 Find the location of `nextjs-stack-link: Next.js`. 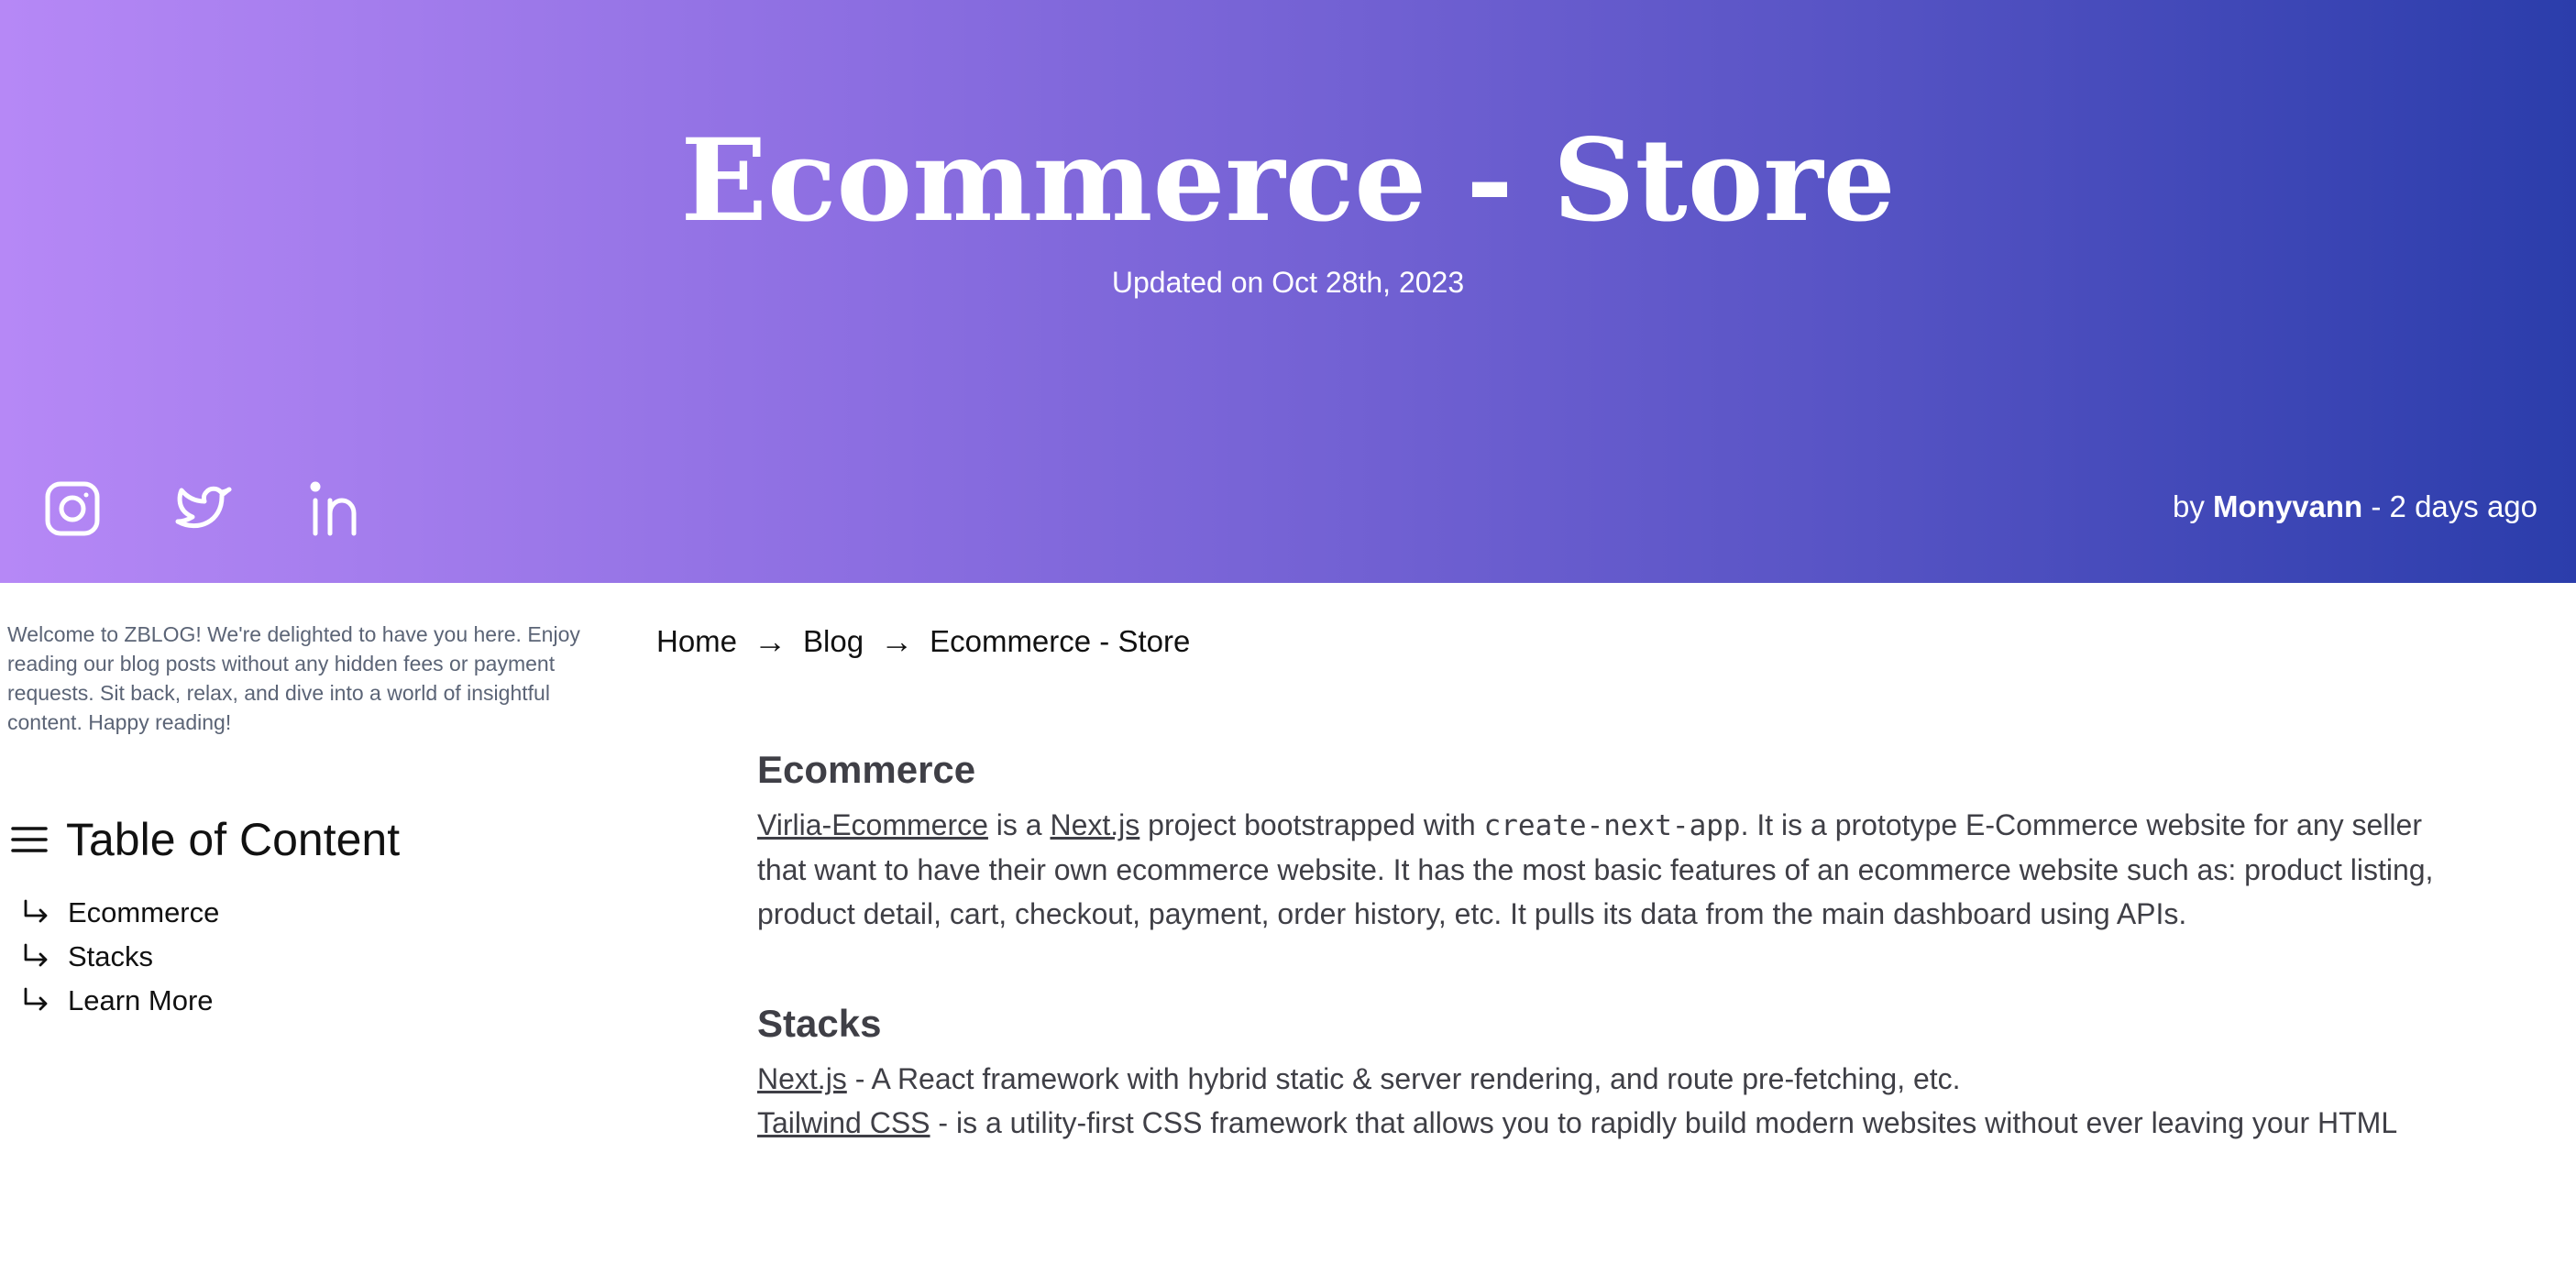

nextjs-stack-link: Next.js is located at coordinates (802, 1078).